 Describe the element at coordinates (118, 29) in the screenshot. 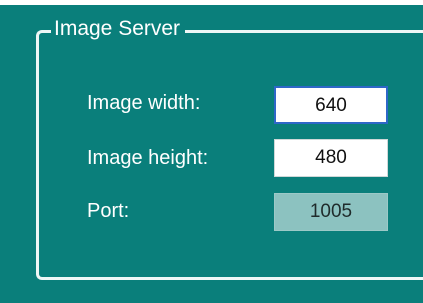

I see `groupbox-title: Image Server` at that location.